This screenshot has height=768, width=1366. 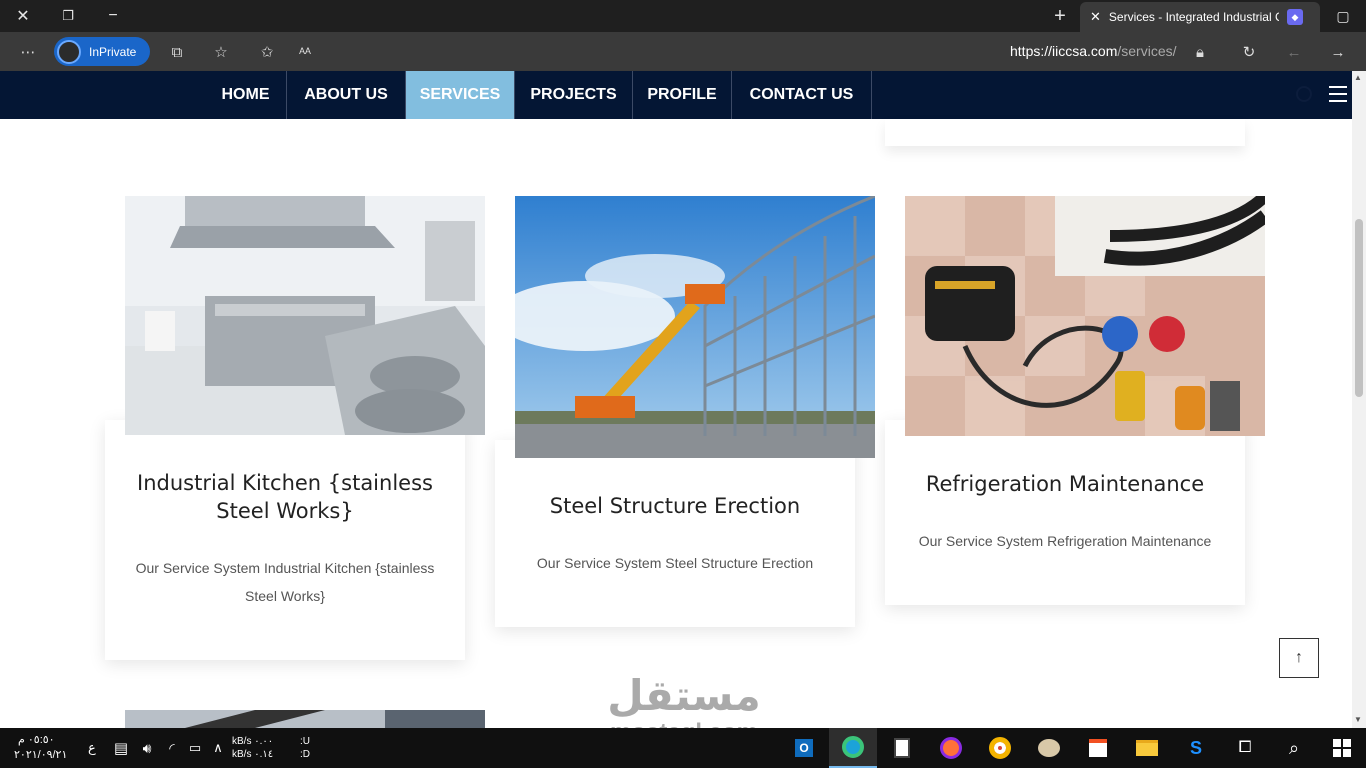 What do you see at coordinates (1359, 308) in the screenshot?
I see `scrollbar-thumb` at bounding box center [1359, 308].